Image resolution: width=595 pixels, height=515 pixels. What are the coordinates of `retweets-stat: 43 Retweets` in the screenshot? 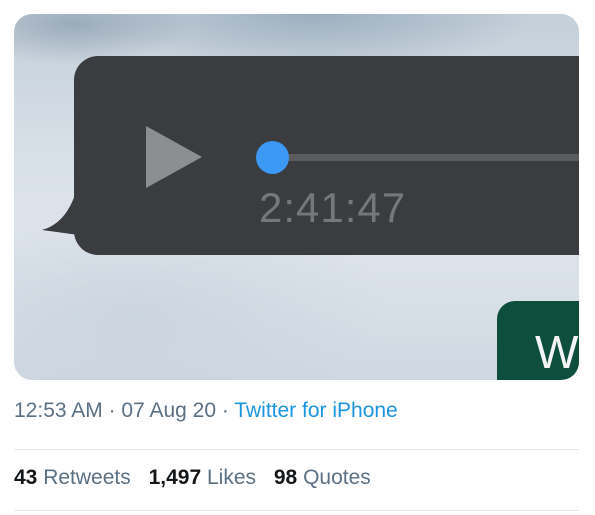 It's located at (72, 478).